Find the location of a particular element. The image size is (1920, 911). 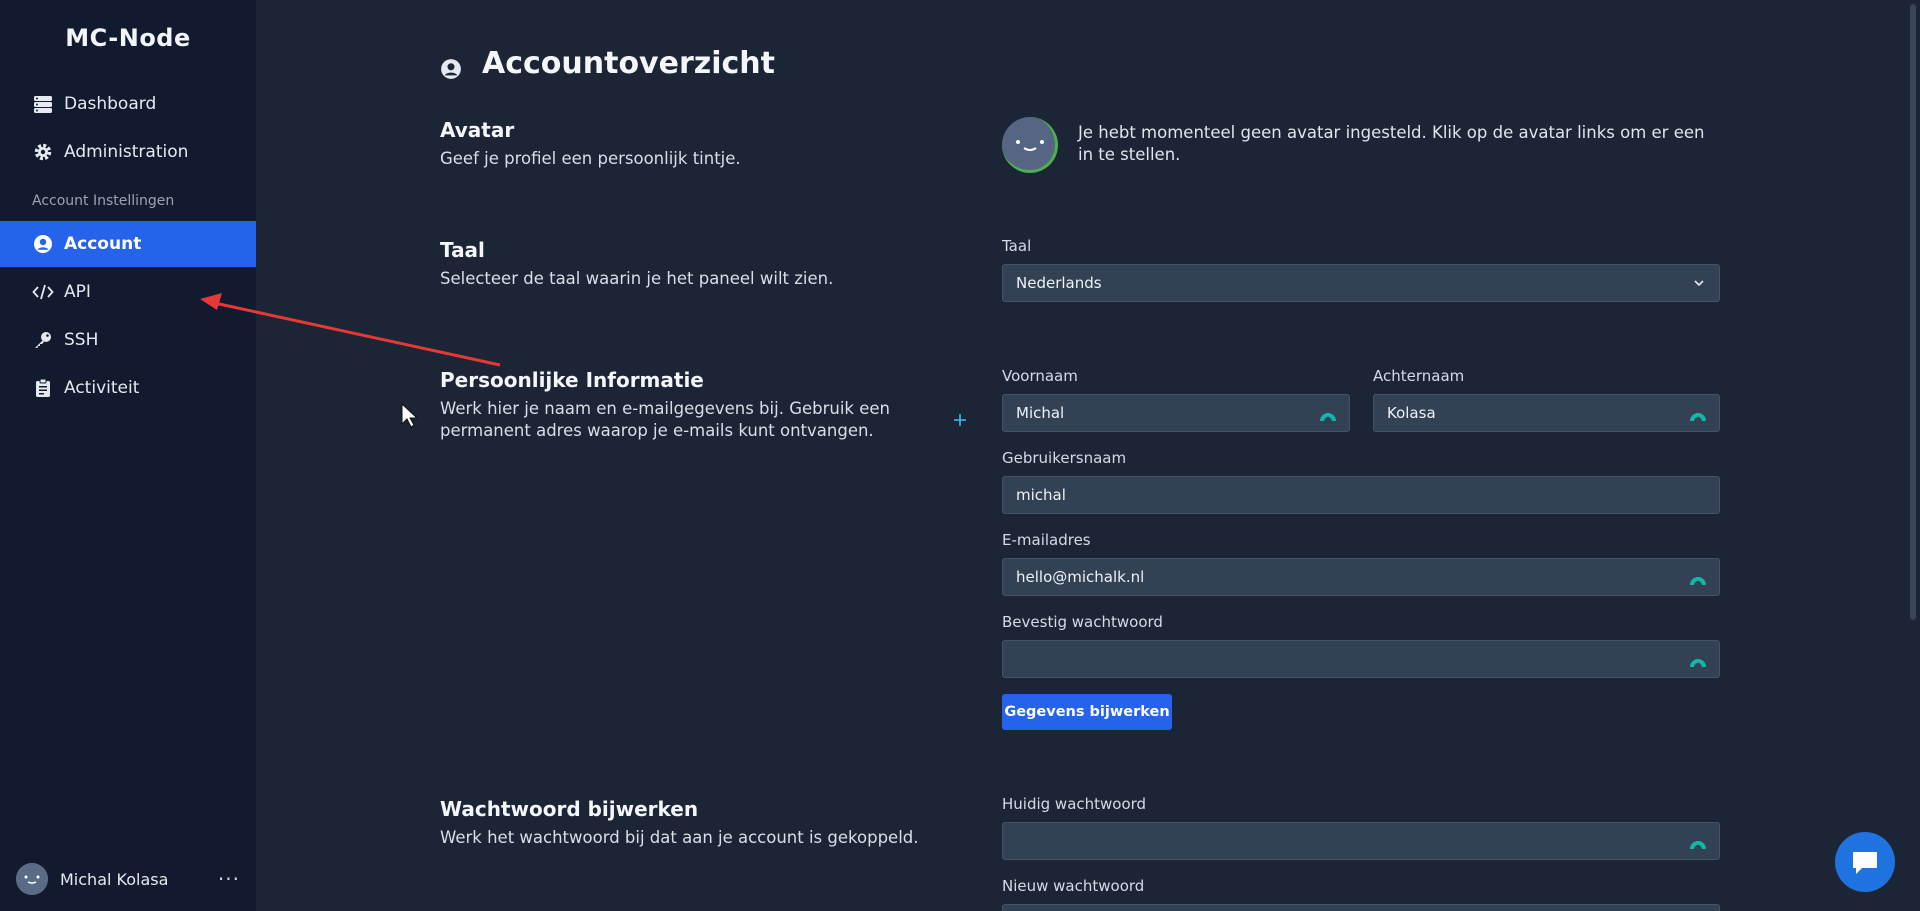

sidebar-item-dashboard: Dashboard is located at coordinates (128, 104).